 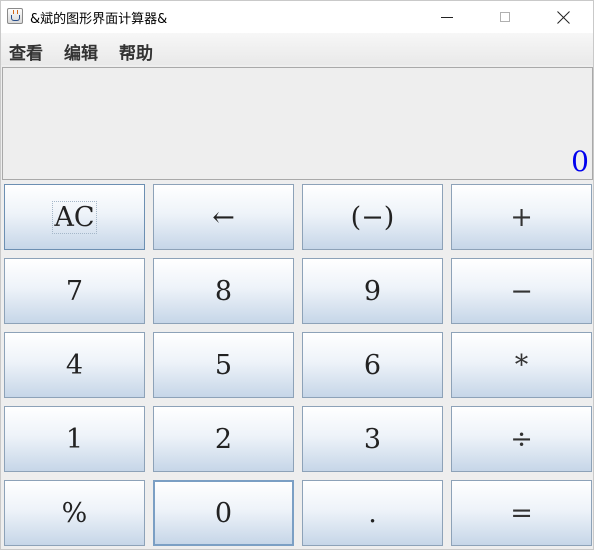 I want to click on menu-view: 查看, so click(x=26, y=51).